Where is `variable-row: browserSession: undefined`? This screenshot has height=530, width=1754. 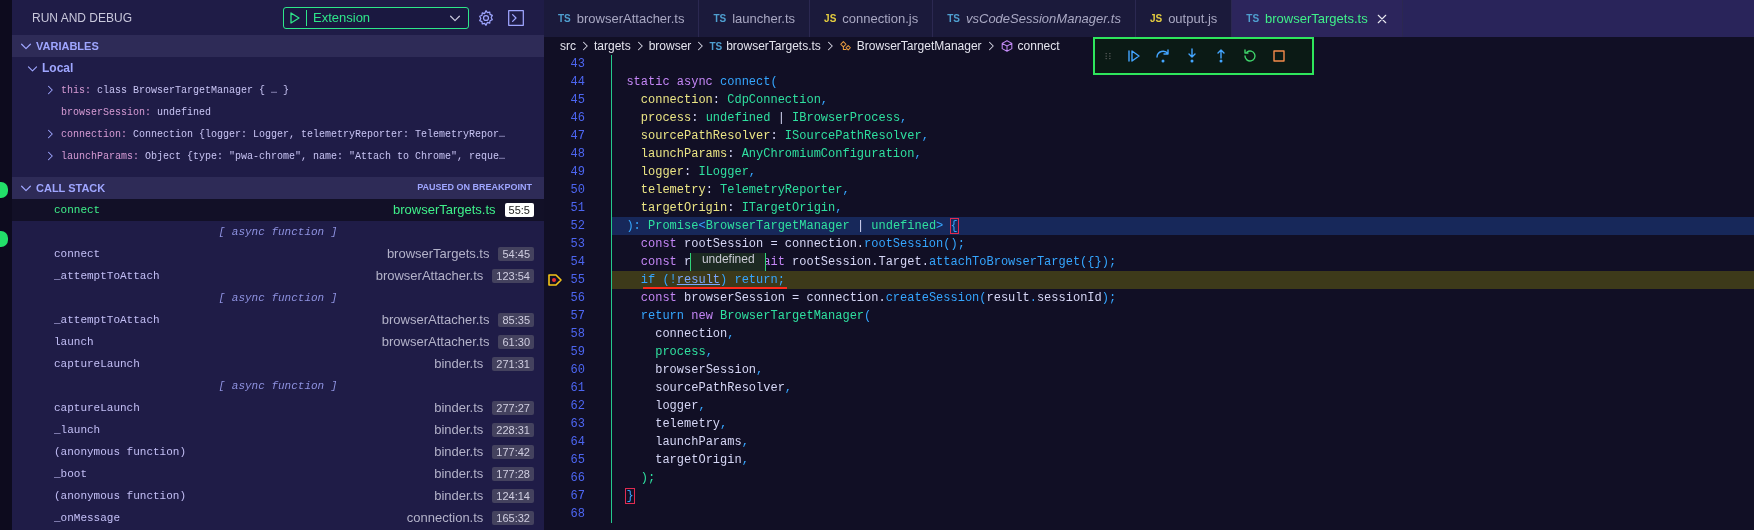 variable-row: browserSession: undefined is located at coordinates (278, 112).